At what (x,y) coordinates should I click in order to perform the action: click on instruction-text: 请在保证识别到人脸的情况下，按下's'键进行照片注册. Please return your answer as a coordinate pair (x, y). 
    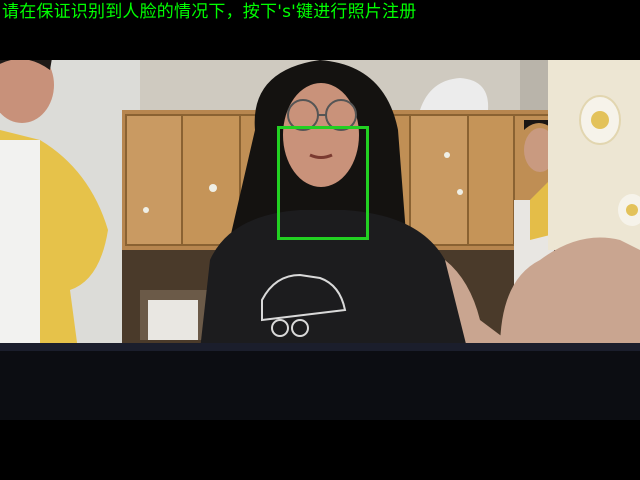
    Looking at the image, I should click on (209, 12).